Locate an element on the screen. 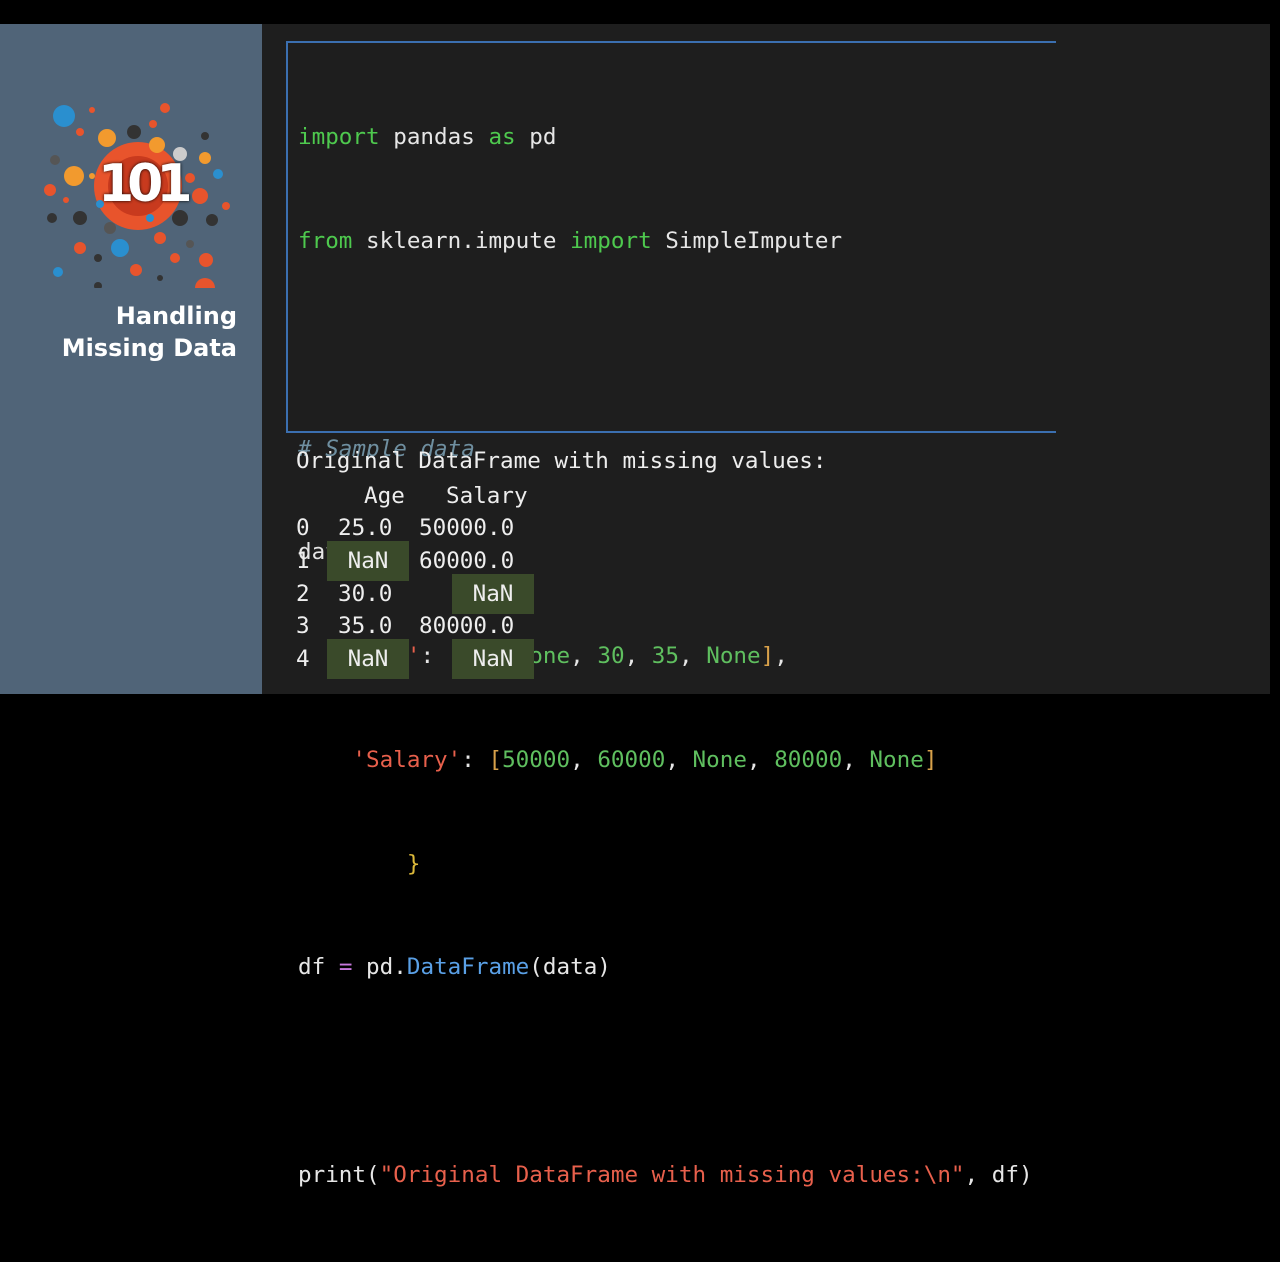 The width and height of the screenshot is (1280, 1262). right-edge-strip is located at coordinates (1275, 359).